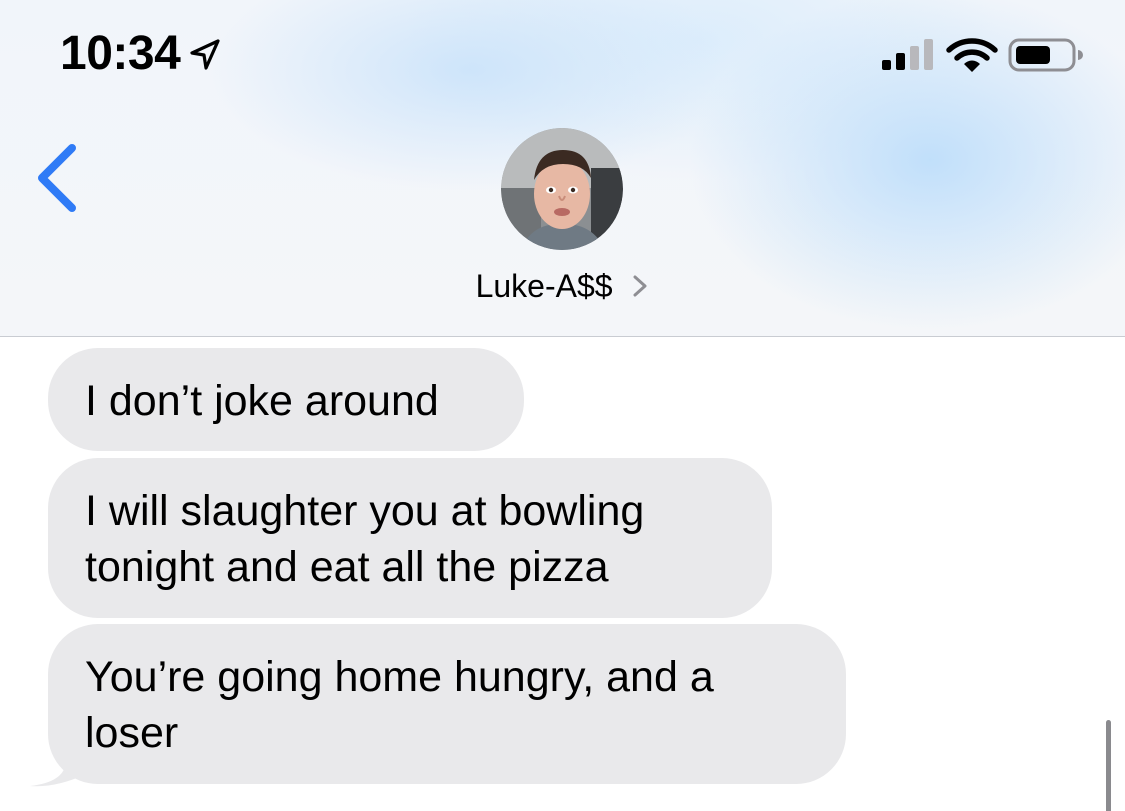 The height and width of the screenshot is (811, 1125). Describe the element at coordinates (972, 55) in the screenshot. I see `wifi-icon` at that location.